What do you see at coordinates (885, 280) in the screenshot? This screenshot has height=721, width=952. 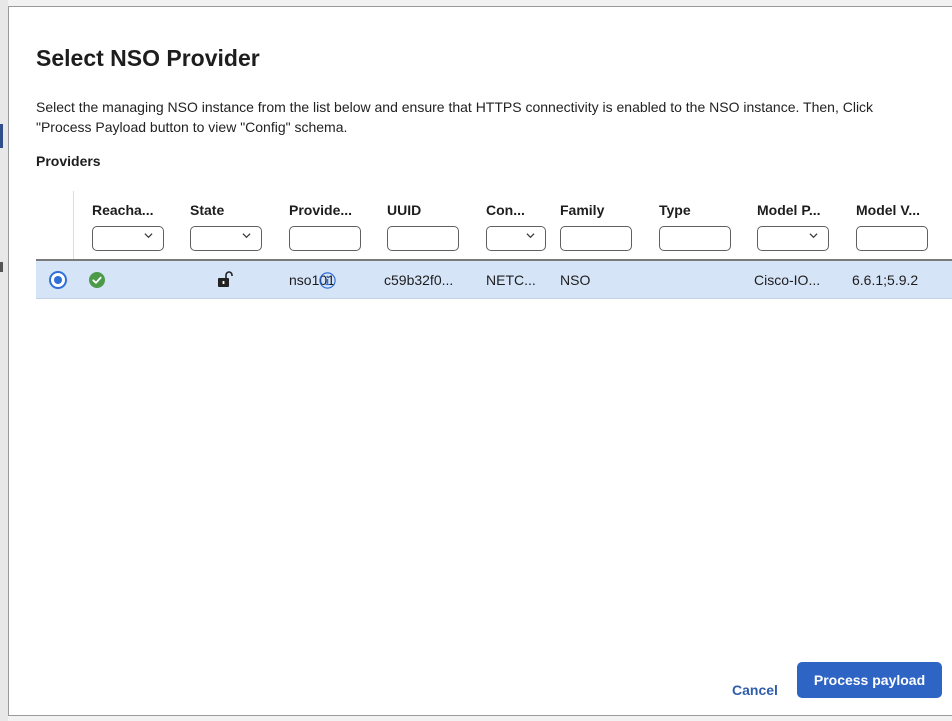 I see `model-version-cell: 6.6.1;5.9.2` at bounding box center [885, 280].